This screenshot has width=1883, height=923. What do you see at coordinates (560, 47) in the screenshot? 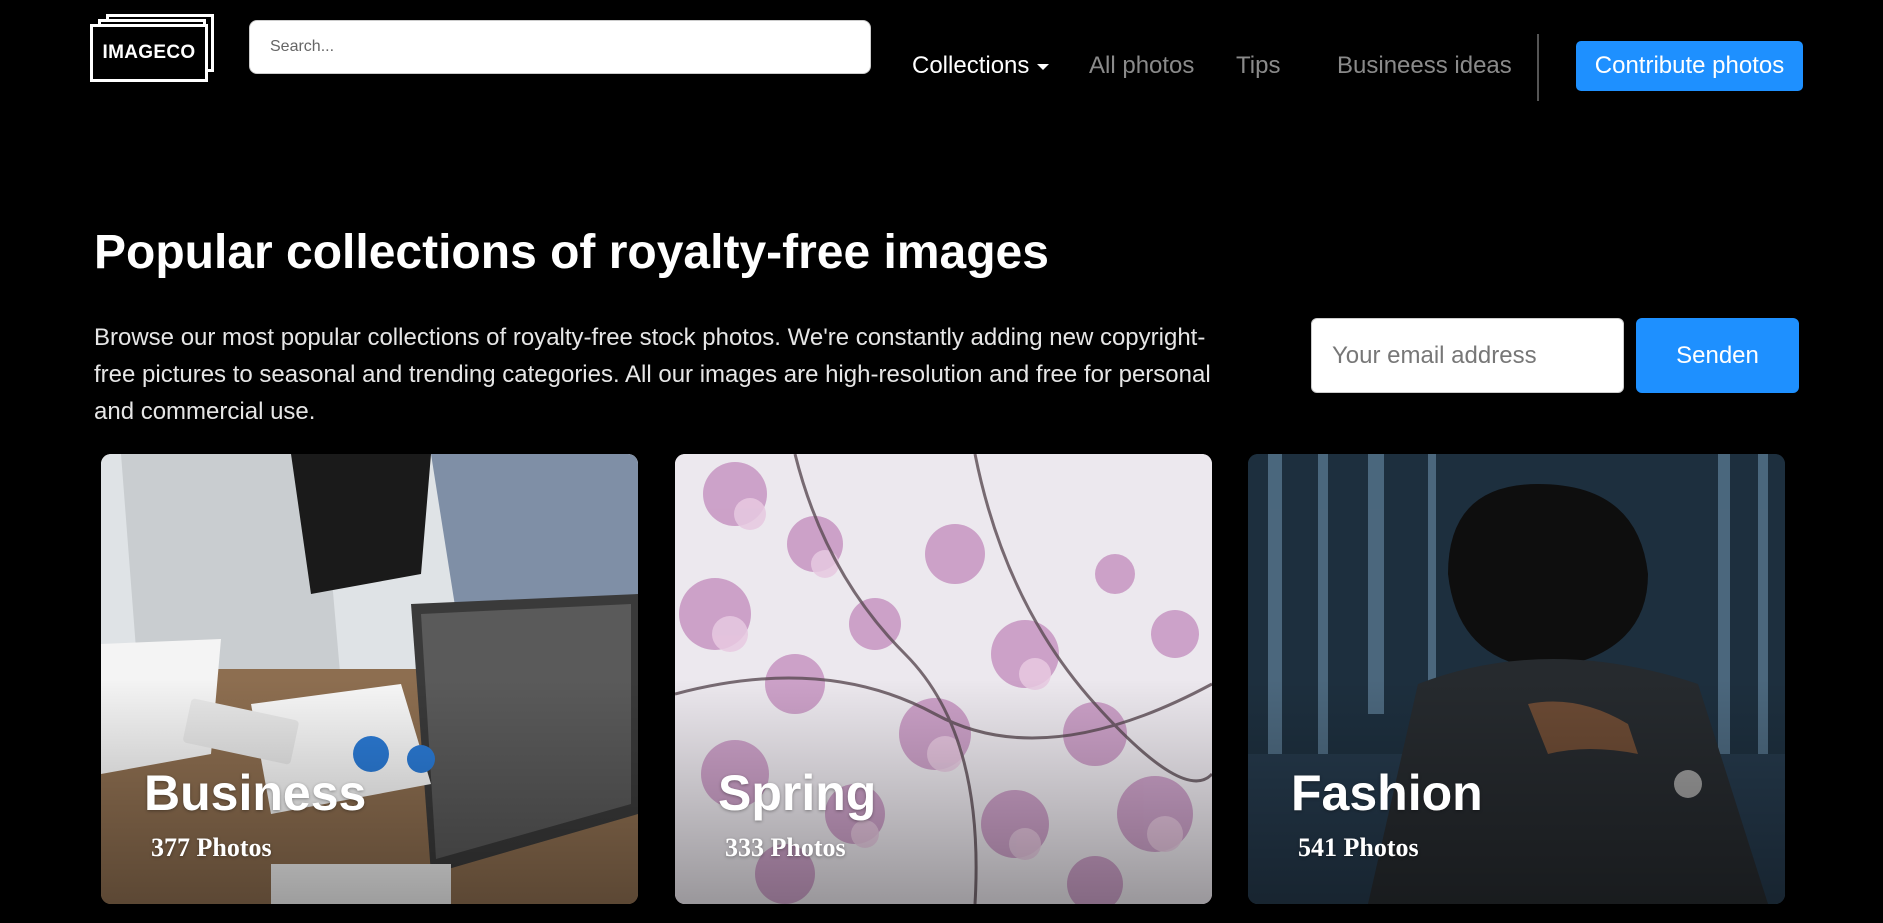
I see `search-input` at bounding box center [560, 47].